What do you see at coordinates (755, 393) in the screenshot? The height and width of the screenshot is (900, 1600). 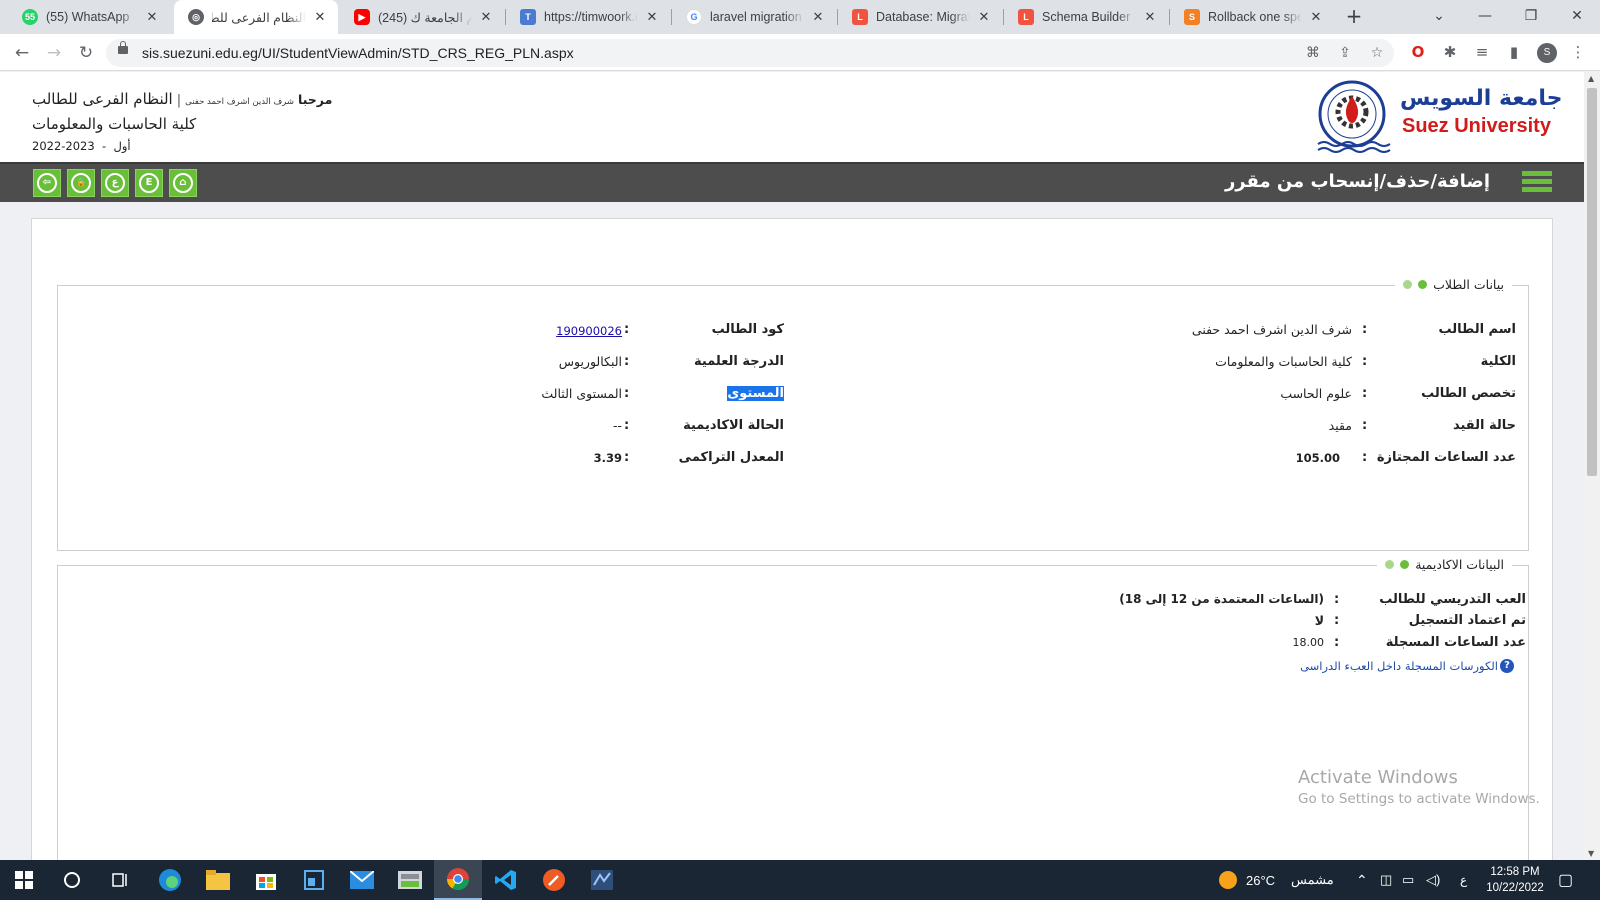 I see `level-label-text: المستوى` at bounding box center [755, 393].